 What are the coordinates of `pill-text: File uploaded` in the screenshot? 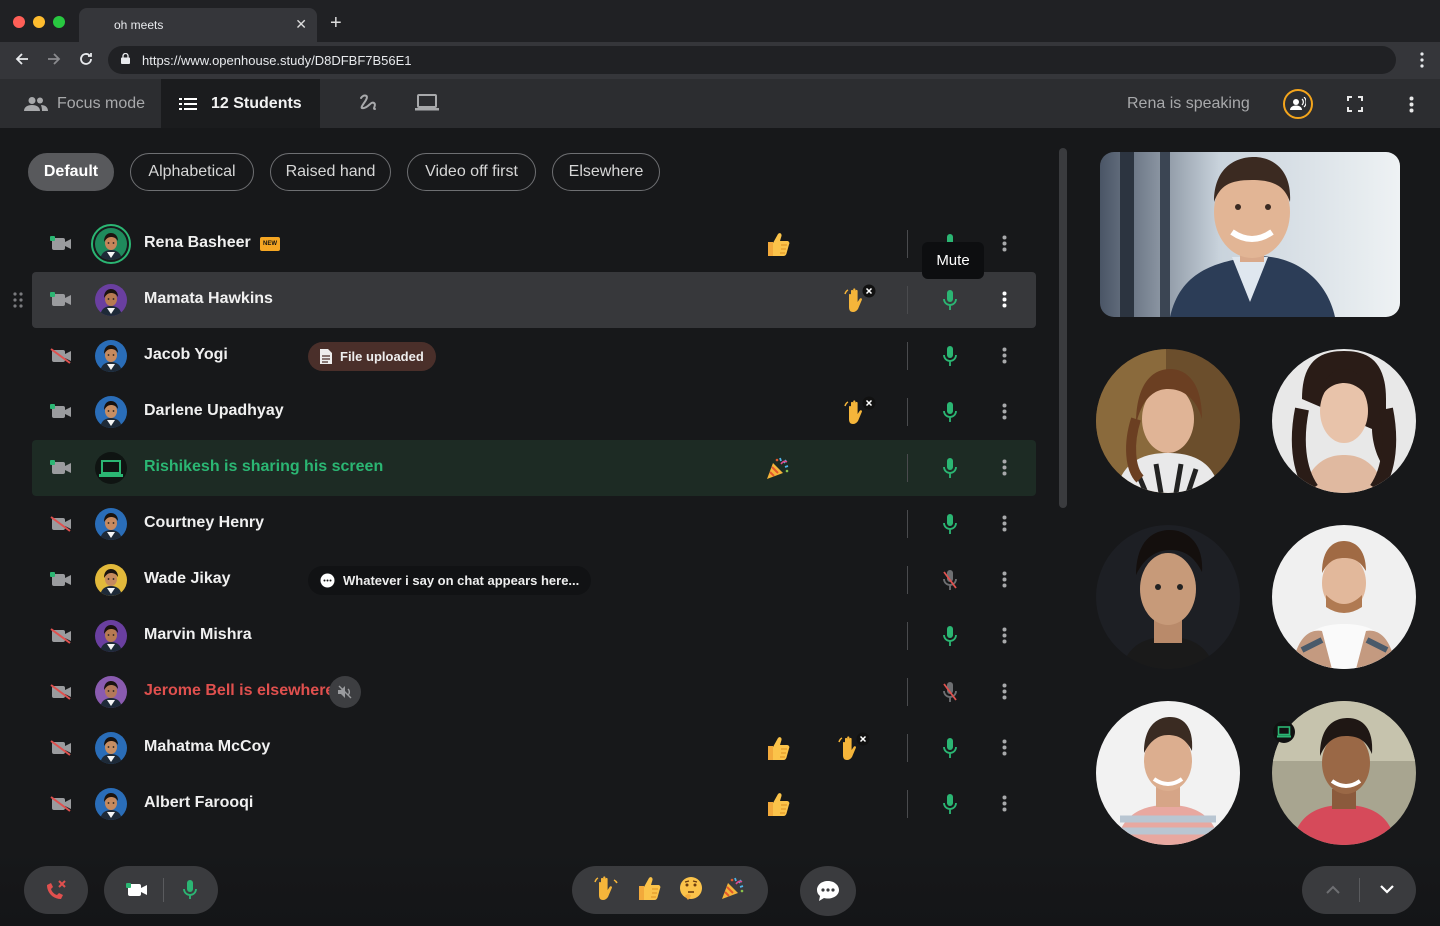 It's located at (382, 356).